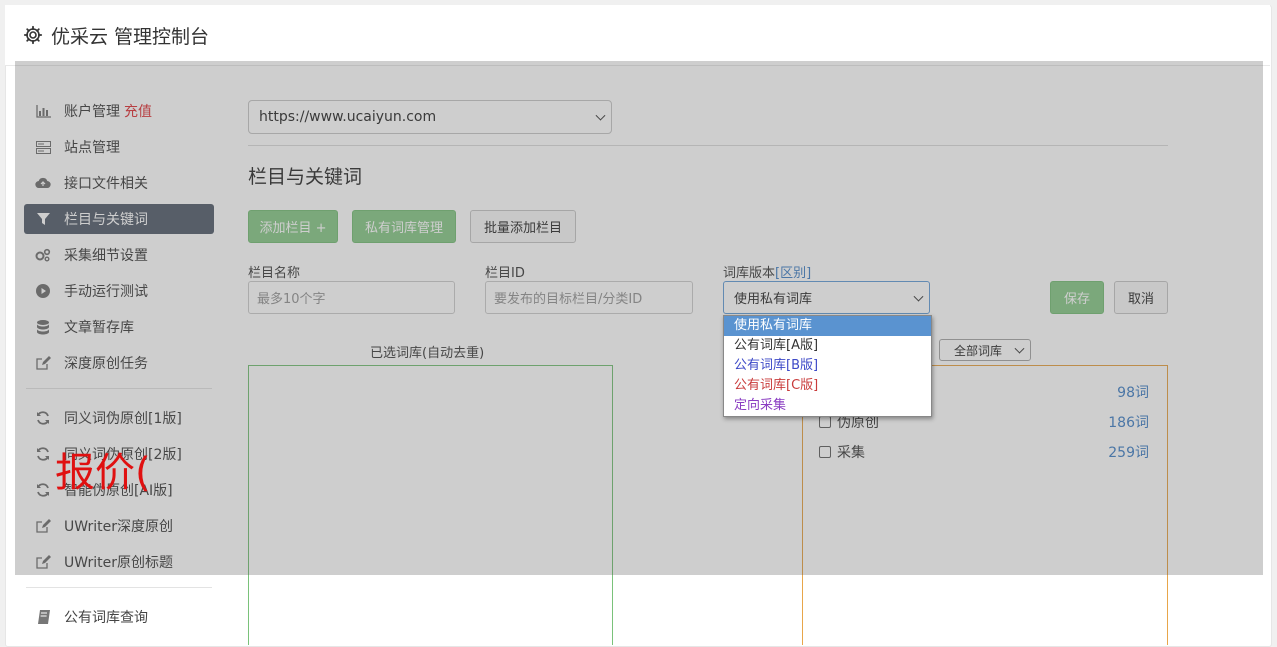 The image size is (1277, 647). I want to click on app-header: 优采云 管理控制台, so click(637, 35).